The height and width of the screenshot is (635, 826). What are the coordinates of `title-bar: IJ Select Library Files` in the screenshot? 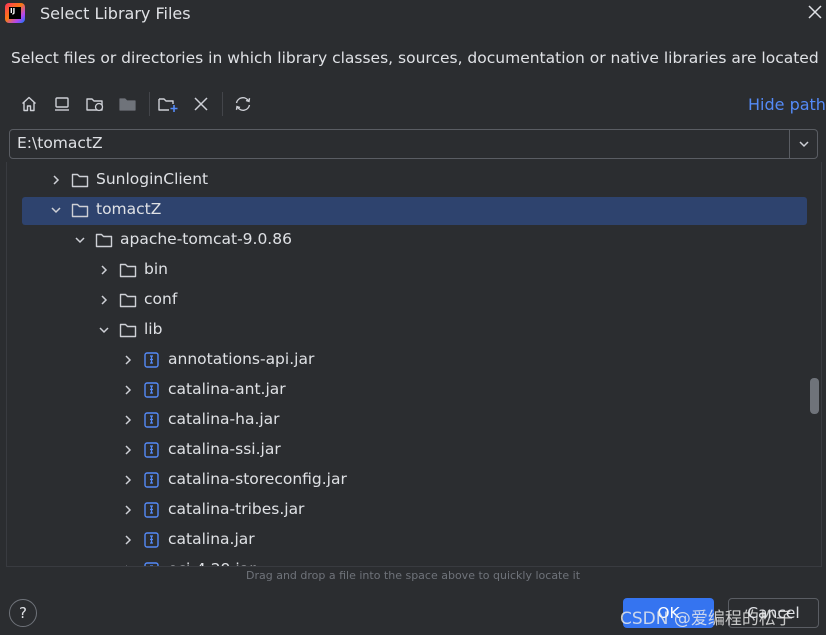 It's located at (413, 14).